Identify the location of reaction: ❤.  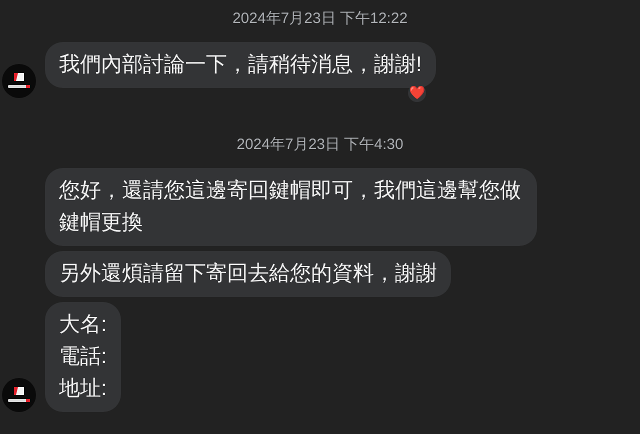
(417, 93).